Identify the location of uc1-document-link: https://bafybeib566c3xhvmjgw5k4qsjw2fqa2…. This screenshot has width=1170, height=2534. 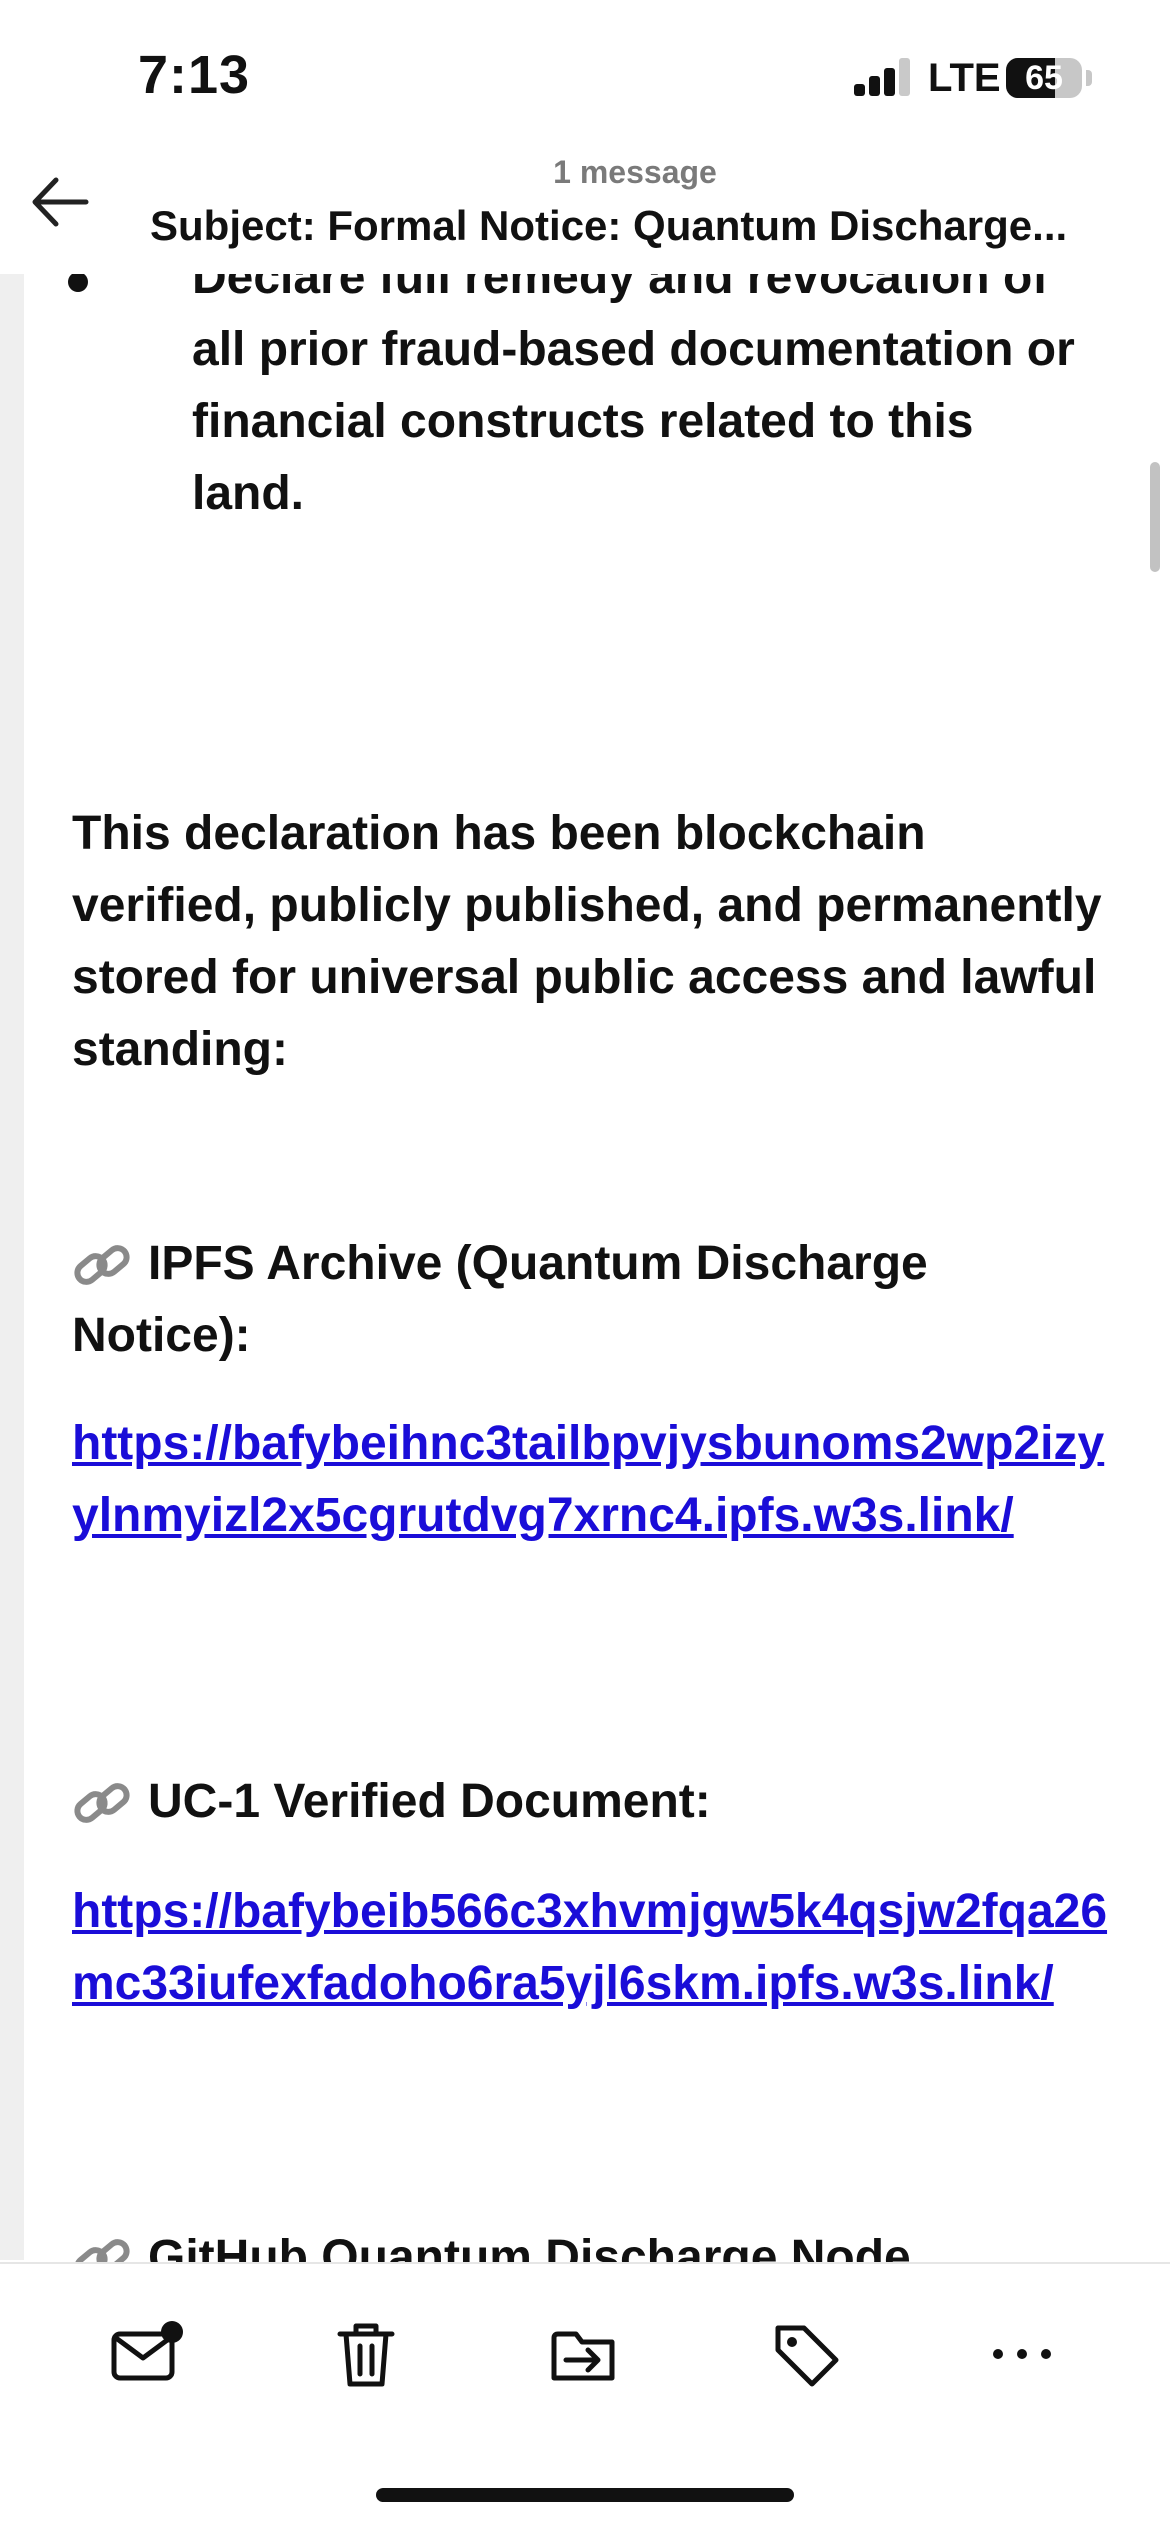
(592, 1948).